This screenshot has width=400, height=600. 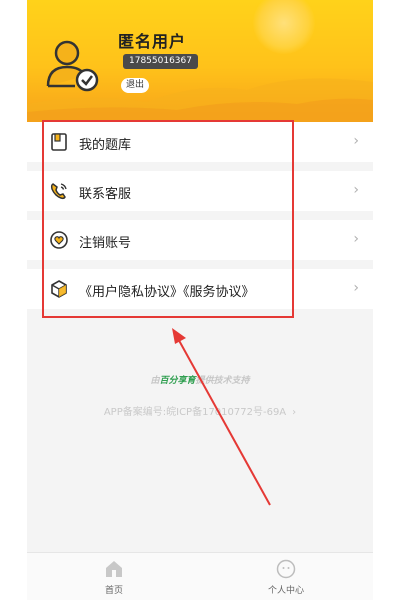 What do you see at coordinates (113, 591) in the screenshot?
I see `tab-label: 首页` at bounding box center [113, 591].